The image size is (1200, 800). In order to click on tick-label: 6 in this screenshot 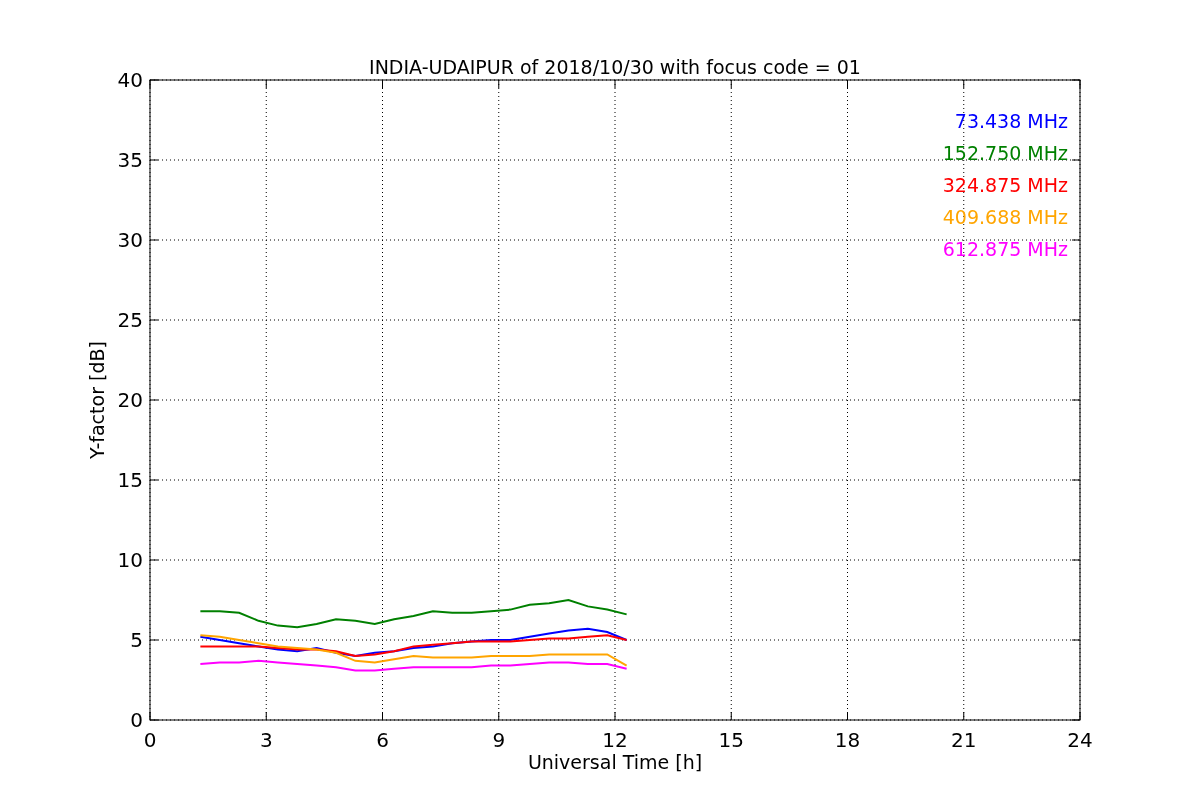, I will do `click(382, 740)`.